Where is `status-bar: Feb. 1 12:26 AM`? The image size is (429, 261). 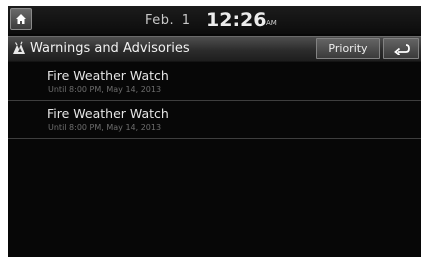
status-bar: Feb. 1 12:26 AM is located at coordinates (214, 20).